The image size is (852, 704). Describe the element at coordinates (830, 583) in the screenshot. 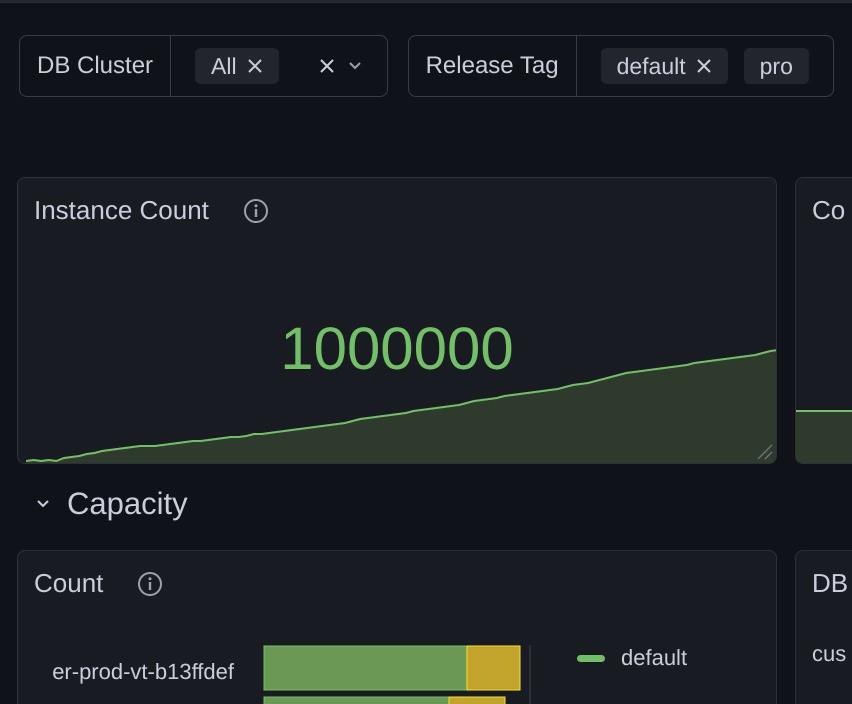

I see `panel-title: DB` at that location.